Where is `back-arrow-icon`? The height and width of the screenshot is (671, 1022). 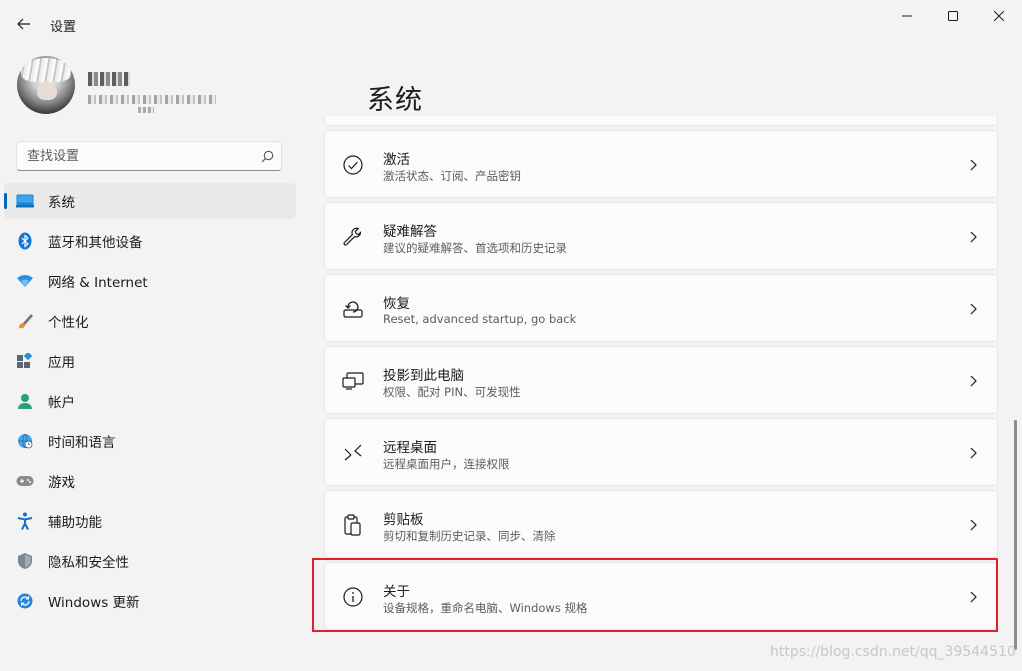 back-arrow-icon is located at coordinates (23, 24).